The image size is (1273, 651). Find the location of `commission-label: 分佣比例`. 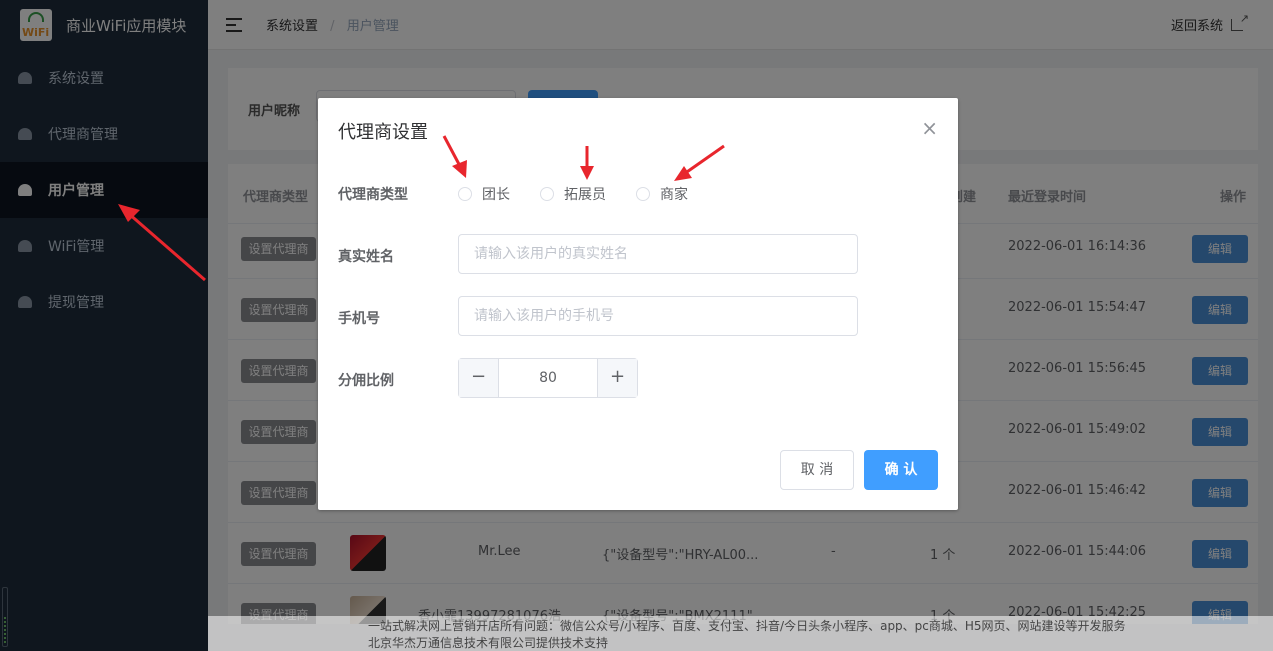

commission-label: 分佣比例 is located at coordinates (366, 381).